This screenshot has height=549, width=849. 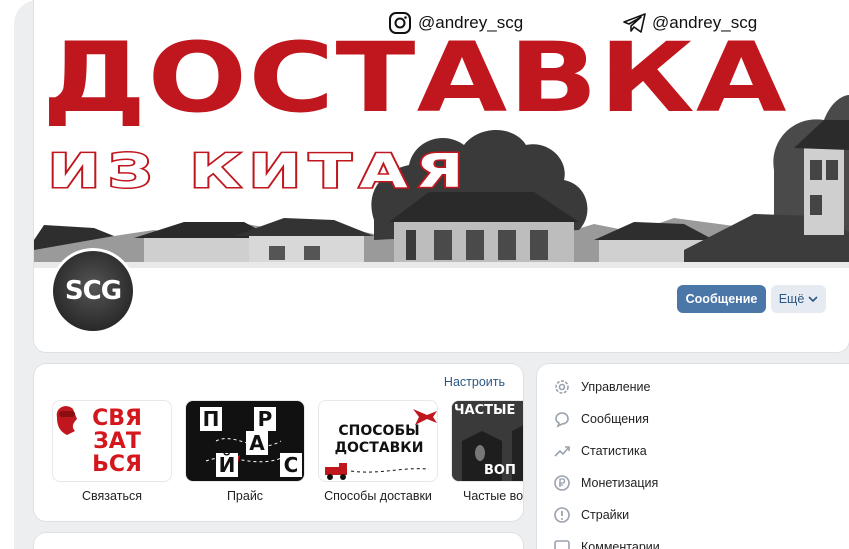 I want to click on message-button: Сообщение, so click(x=721, y=299).